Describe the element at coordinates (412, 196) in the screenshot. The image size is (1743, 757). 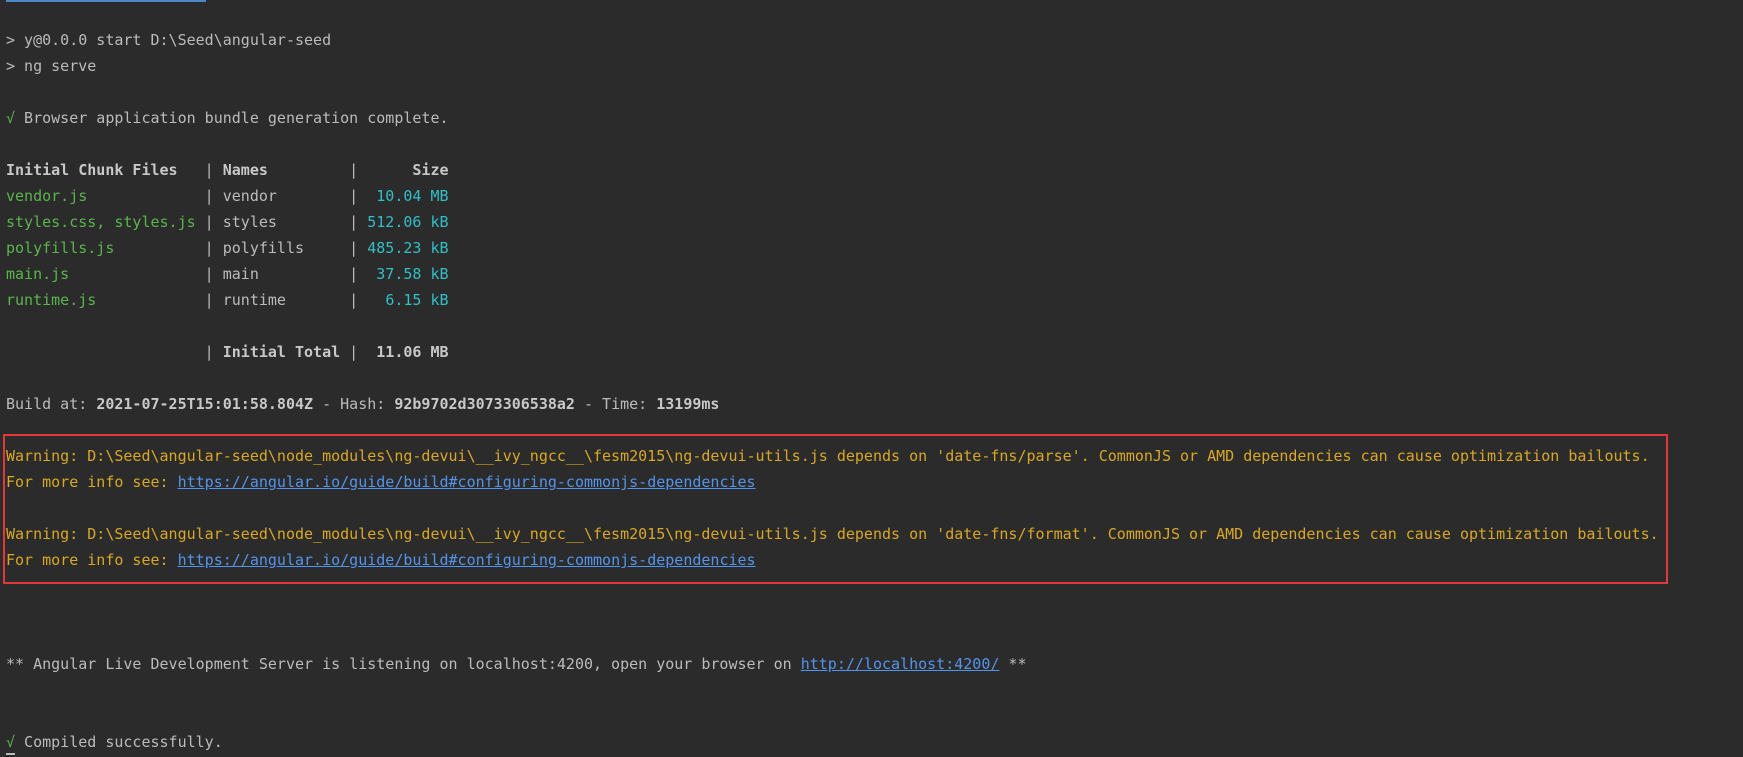
I see `chunk-size: 10.04 MB` at that location.